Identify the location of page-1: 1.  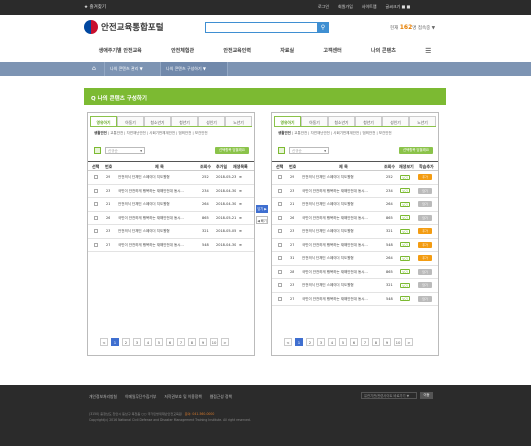
(299, 342).